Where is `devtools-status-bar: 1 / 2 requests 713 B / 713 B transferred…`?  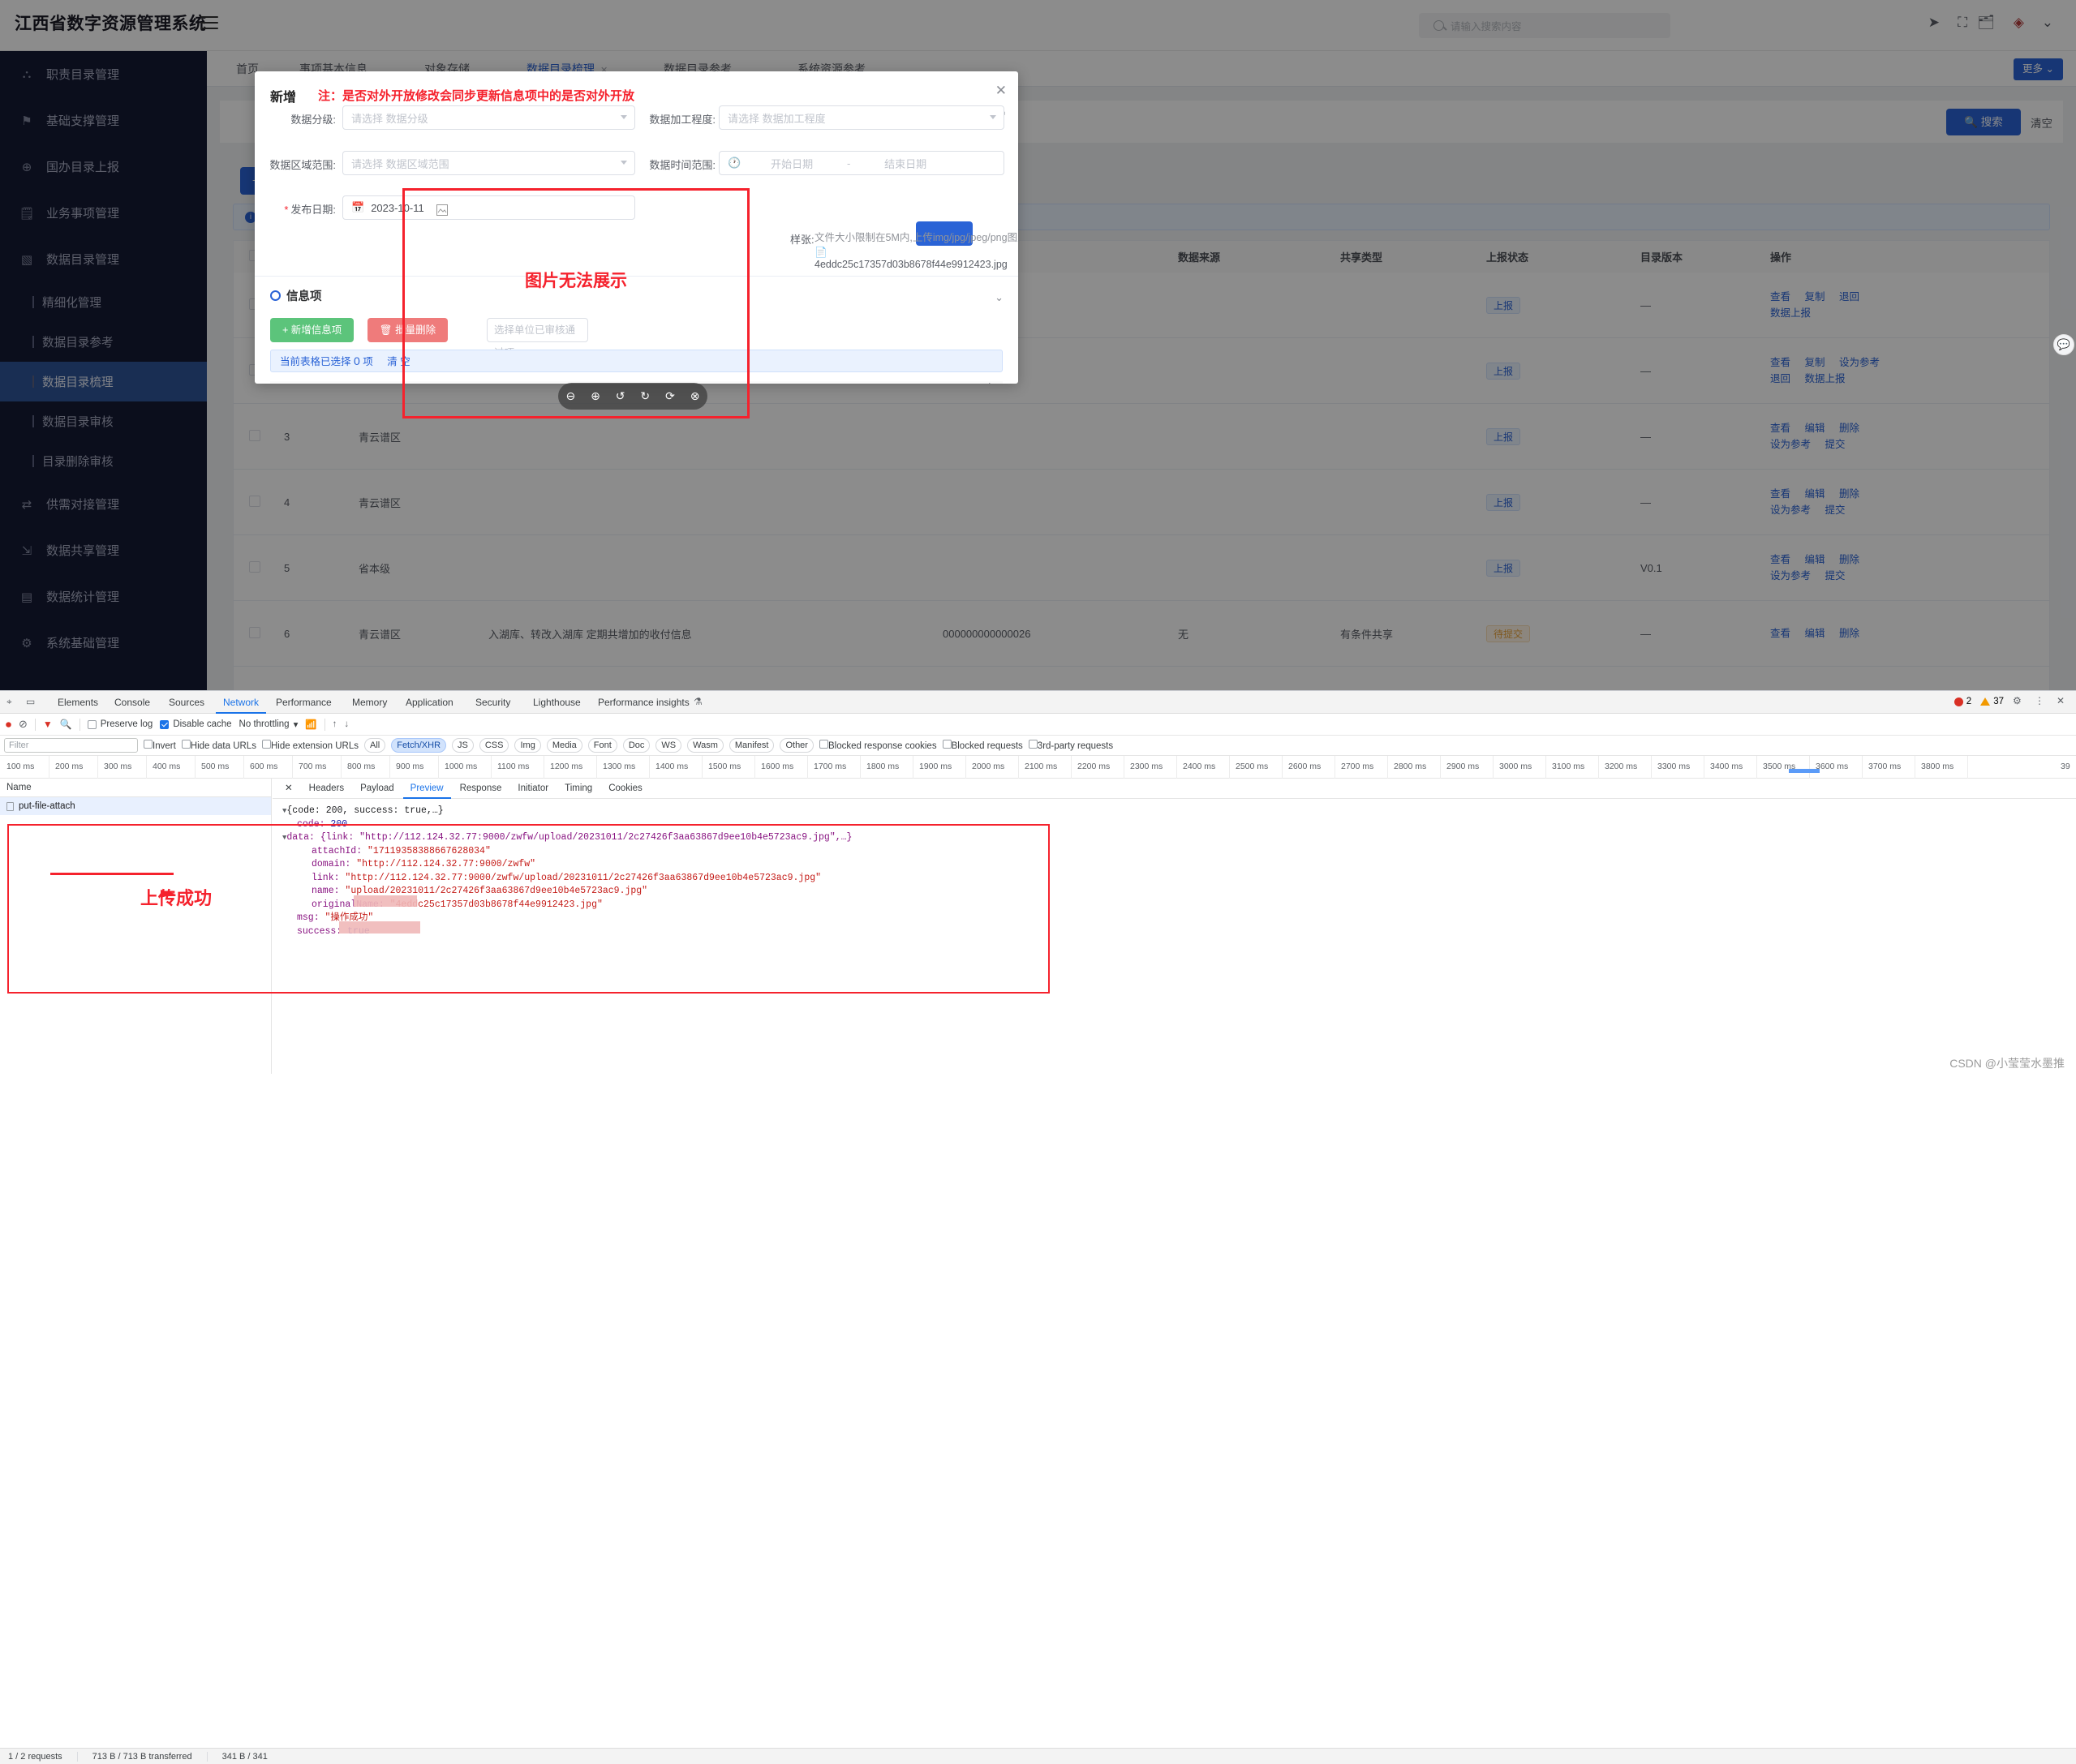
devtools-status-bar: 1 / 2 requests 713 B / 713 B transferred… is located at coordinates (1038, 1756).